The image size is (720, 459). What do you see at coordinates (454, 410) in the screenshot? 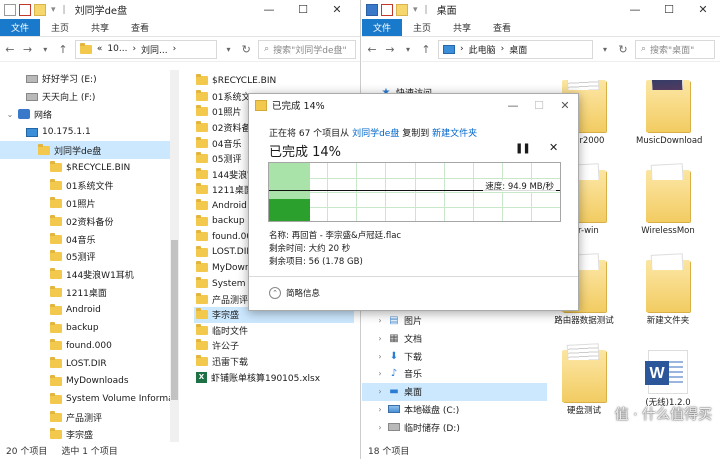
I see `tree-item: › 本地磁盘 (C:)` at bounding box center [454, 410].